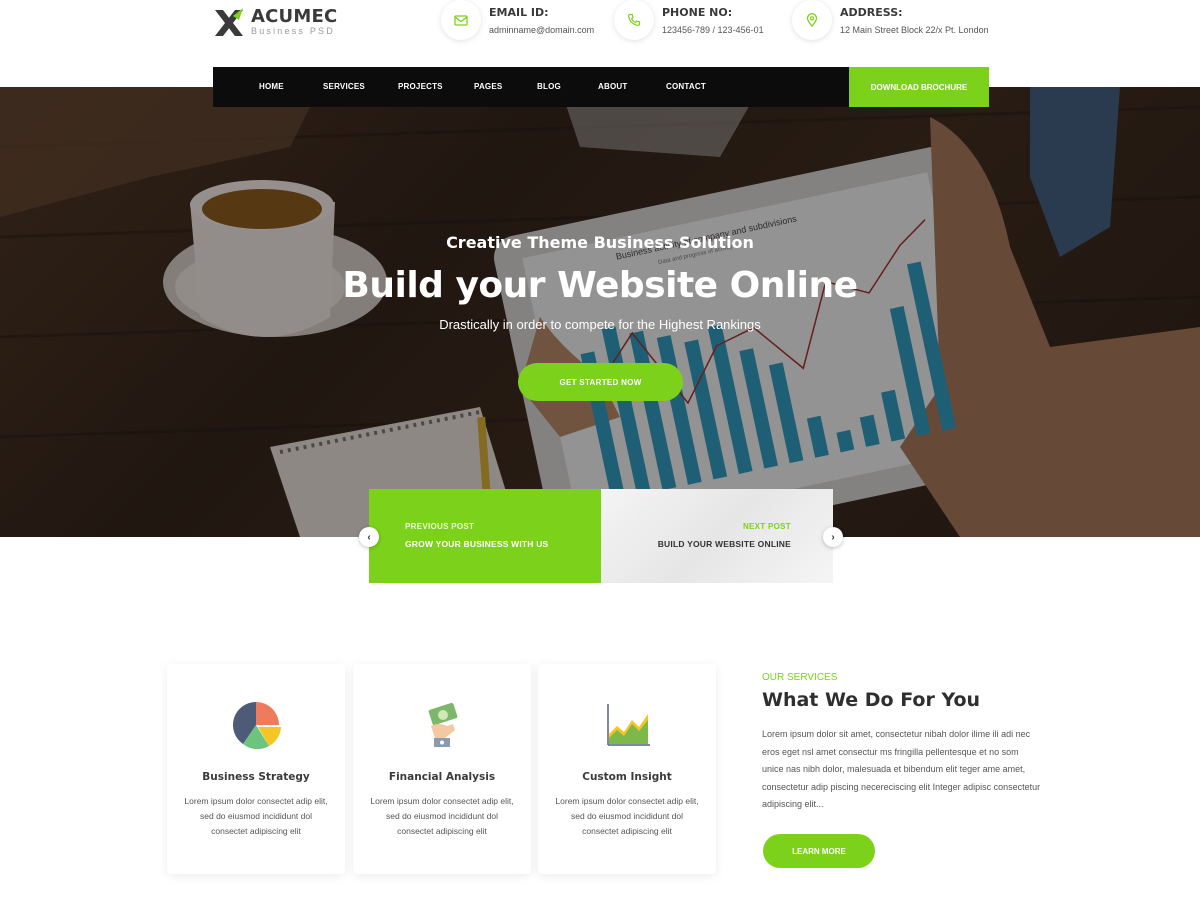  I want to click on contact-email-title: EMAIL ID:, so click(519, 12).